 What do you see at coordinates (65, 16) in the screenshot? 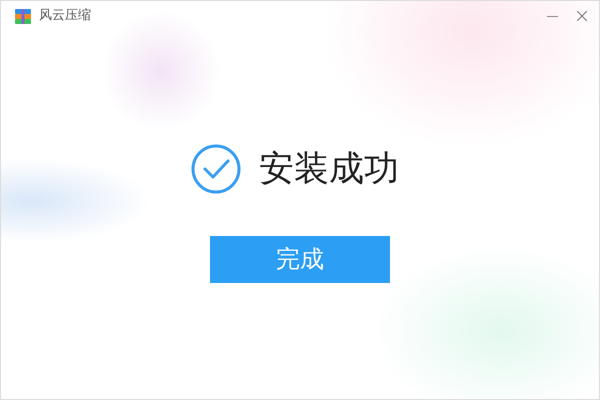
I see `window-title: 风云压缩` at bounding box center [65, 16].